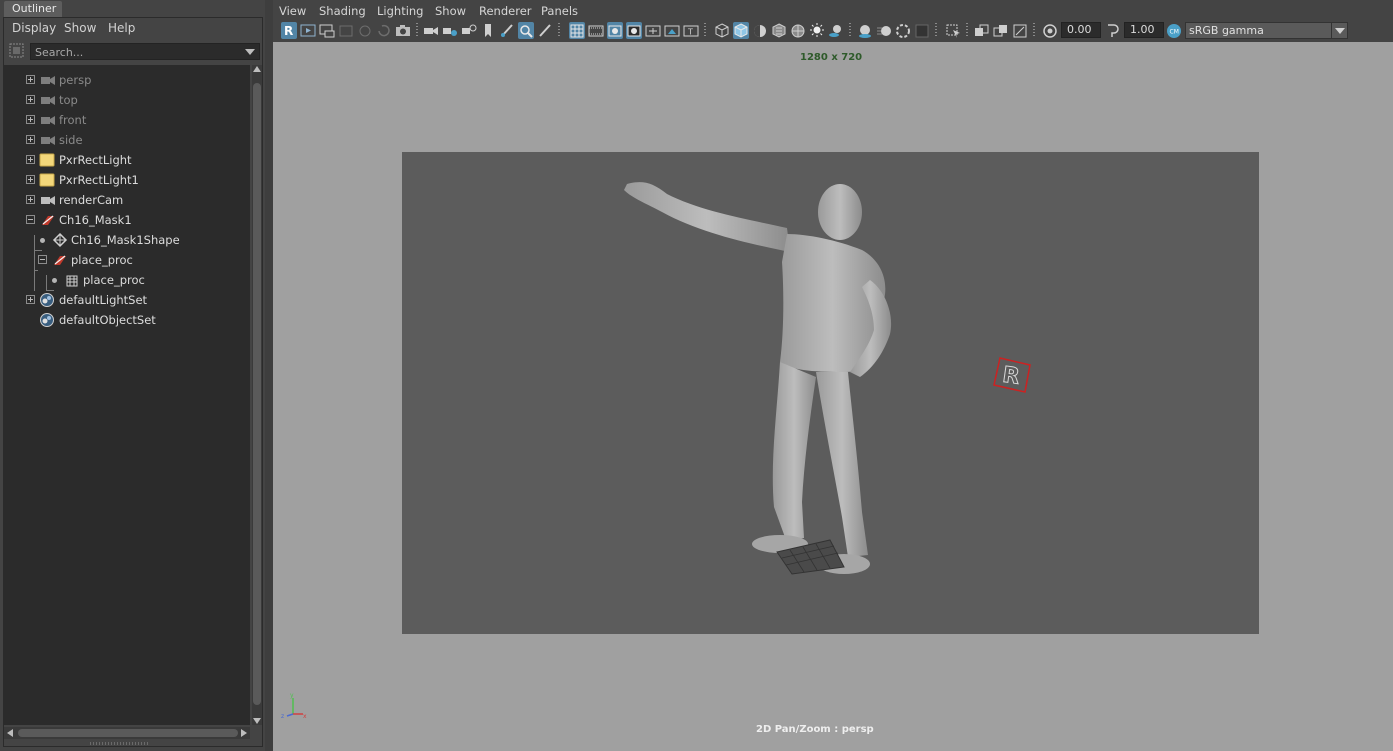 This screenshot has width=1393, height=751. What do you see at coordinates (1050, 30) in the screenshot?
I see `exposure-icon` at bounding box center [1050, 30].